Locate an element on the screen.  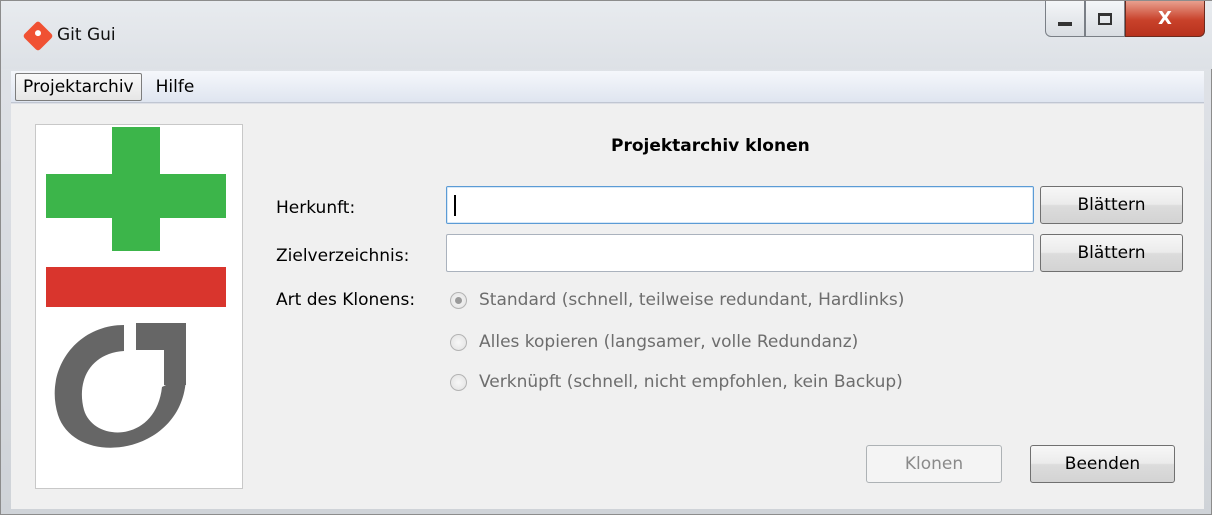
git-logo is located at coordinates (139, 306).